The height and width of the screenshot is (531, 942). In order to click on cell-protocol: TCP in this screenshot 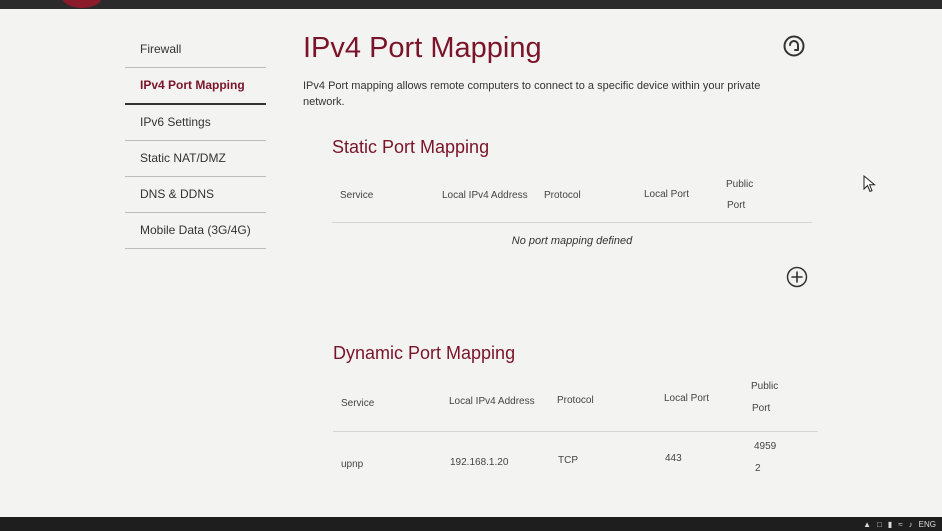, I will do `click(568, 460)`.